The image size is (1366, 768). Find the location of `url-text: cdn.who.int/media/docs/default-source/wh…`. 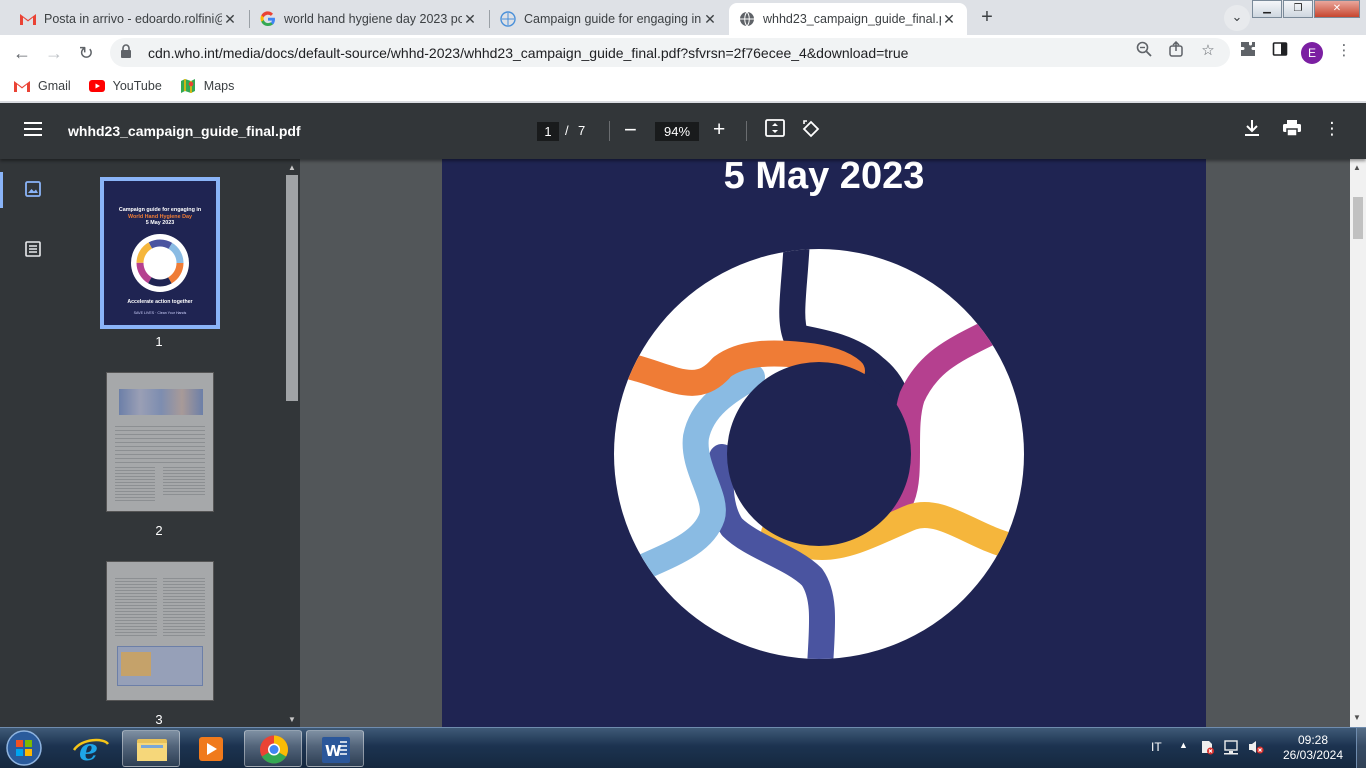

url-text: cdn.who.int/media/docs/default-source/wh… is located at coordinates (528, 53).